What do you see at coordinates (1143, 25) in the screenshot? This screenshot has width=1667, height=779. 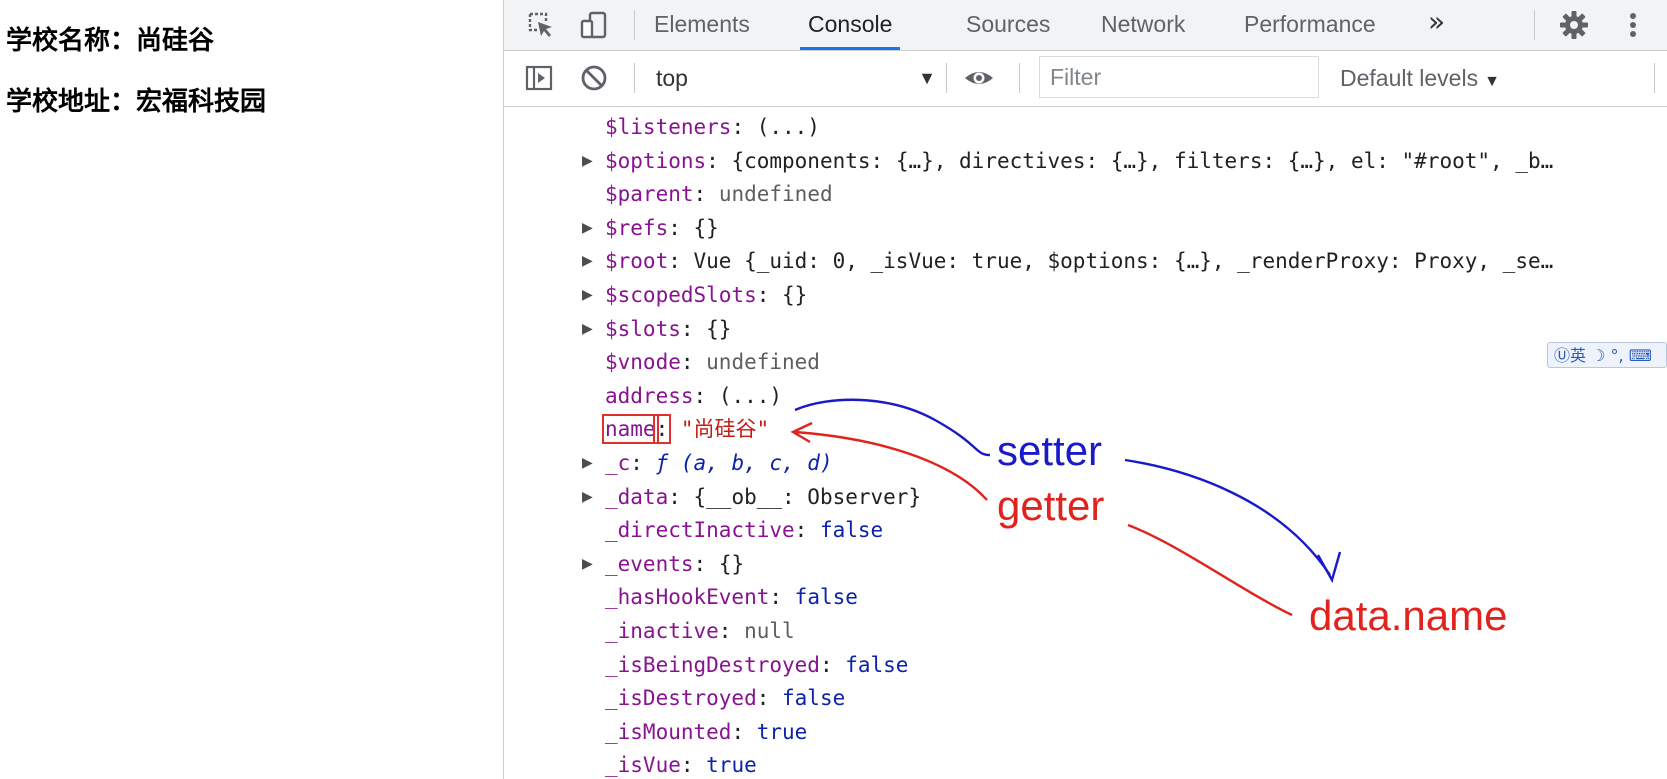 I see `tab-network: Network` at bounding box center [1143, 25].